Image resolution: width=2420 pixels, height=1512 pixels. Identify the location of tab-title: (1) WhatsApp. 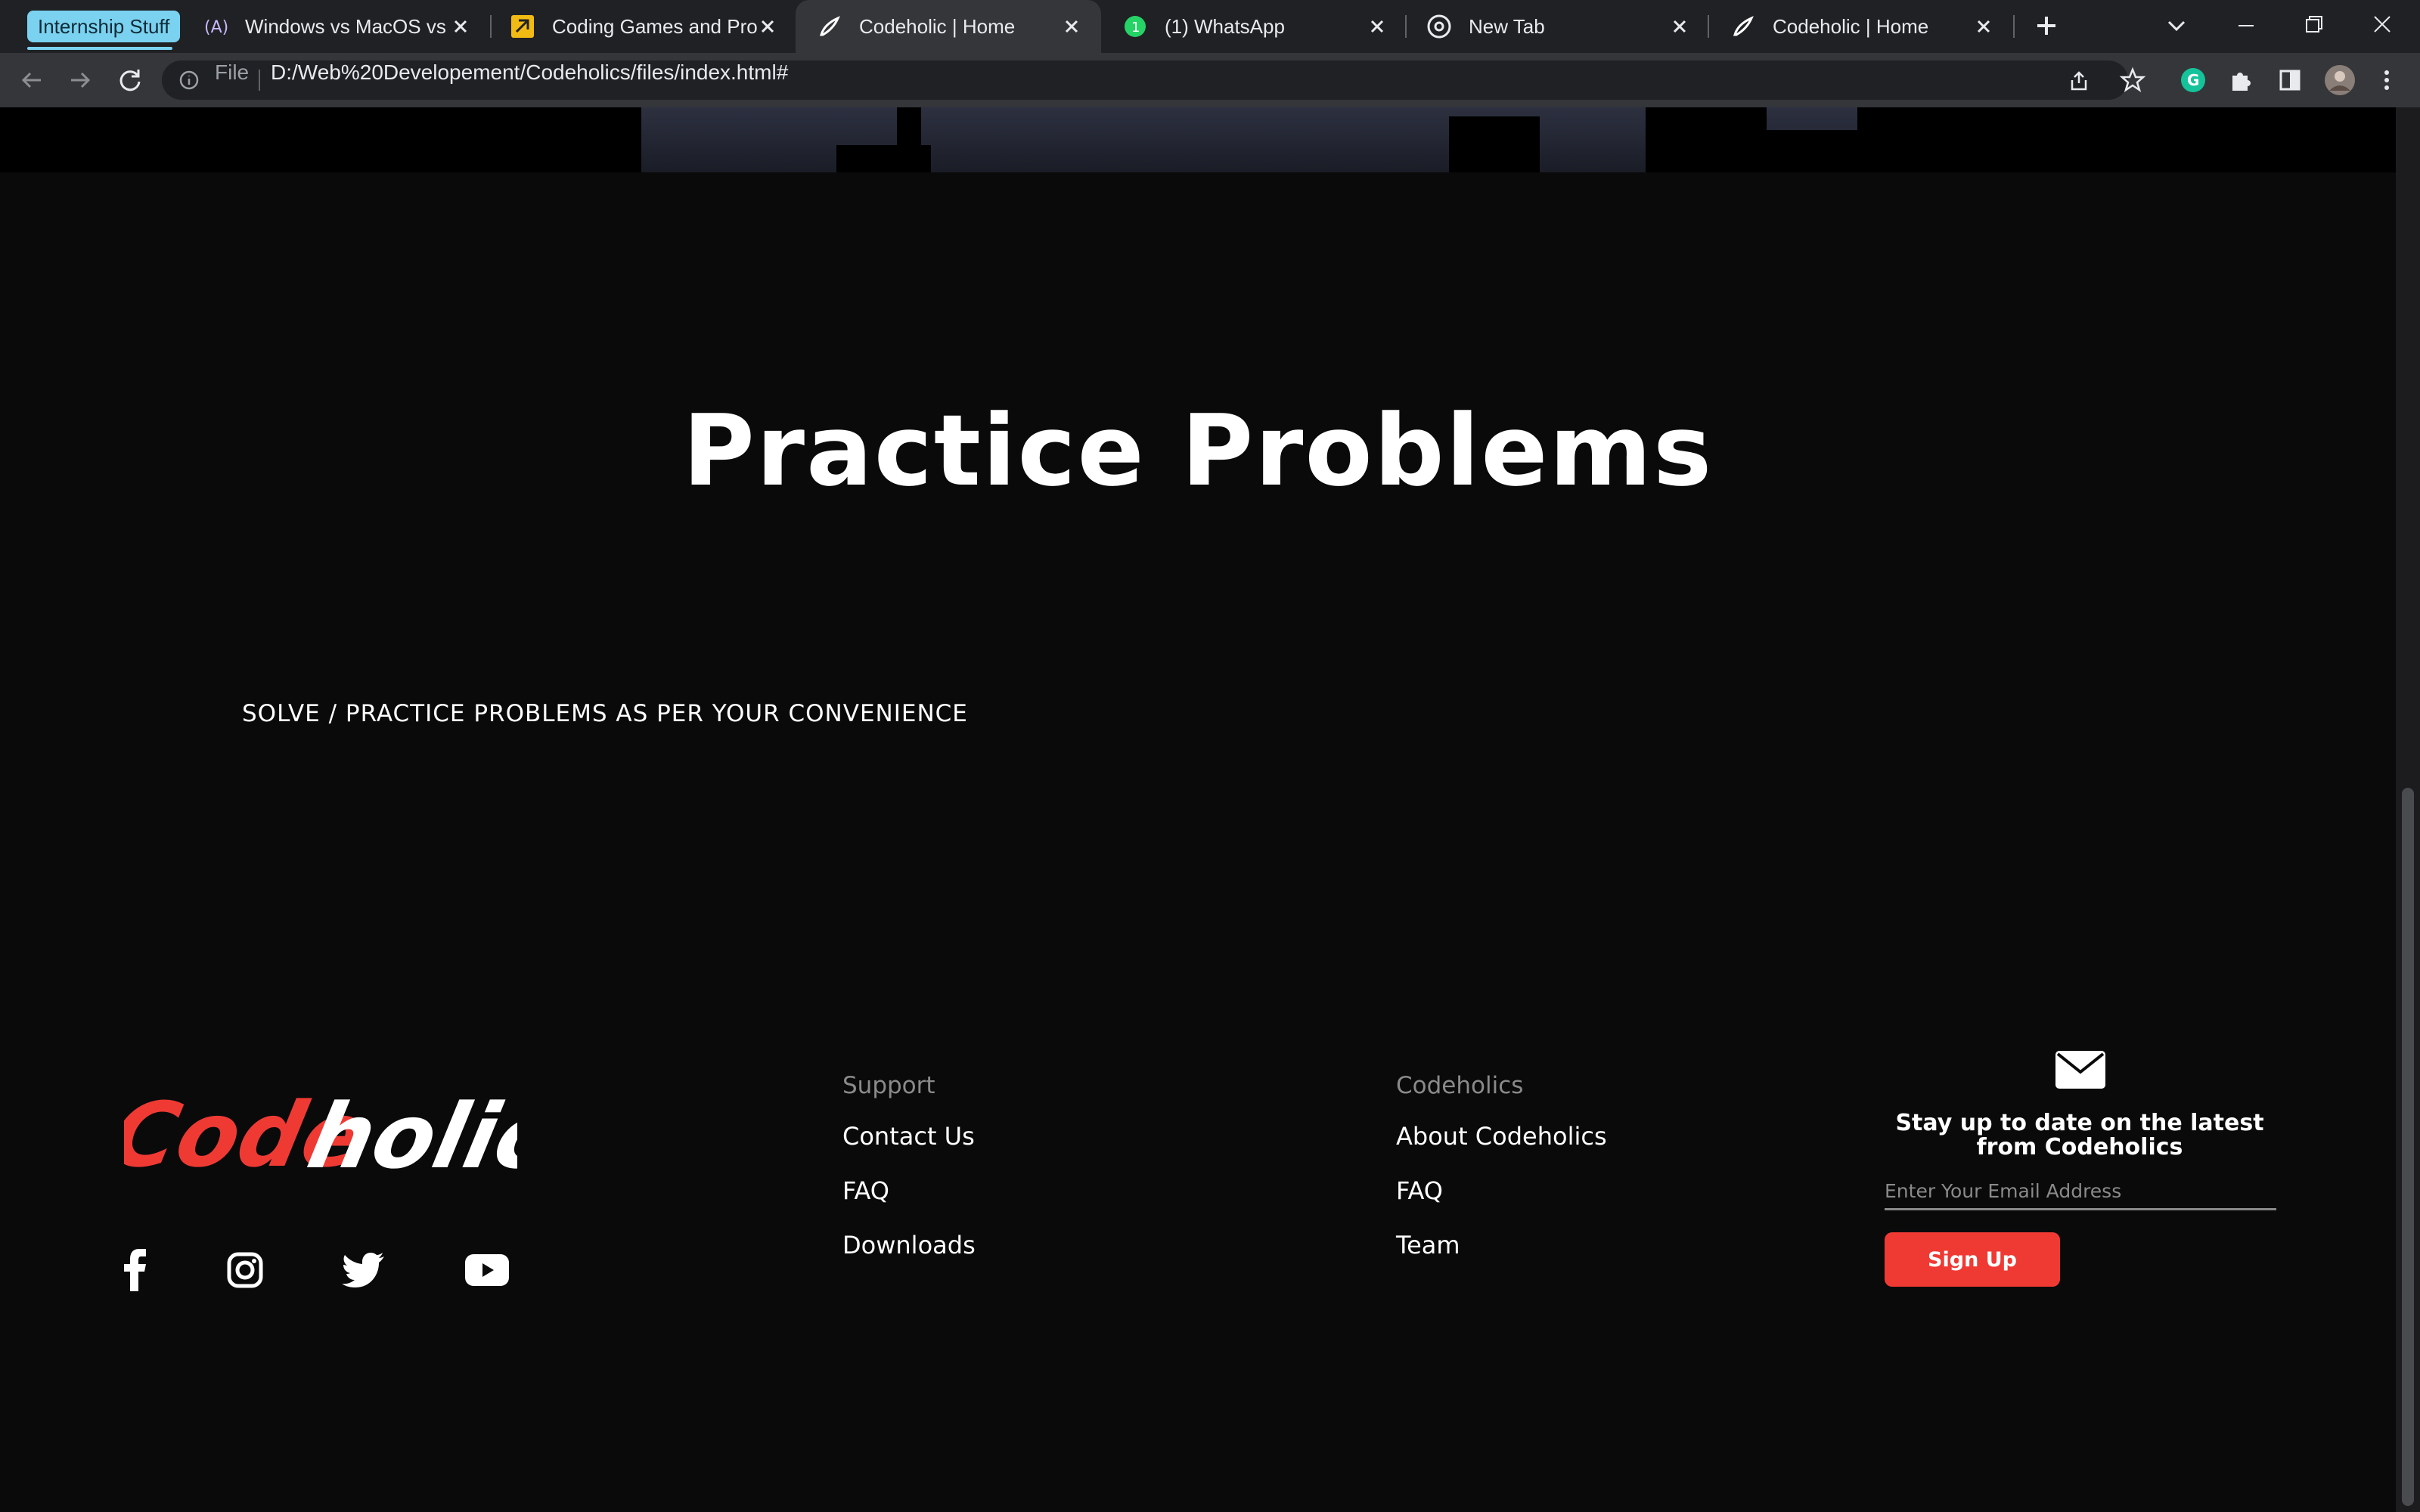
(1225, 26).